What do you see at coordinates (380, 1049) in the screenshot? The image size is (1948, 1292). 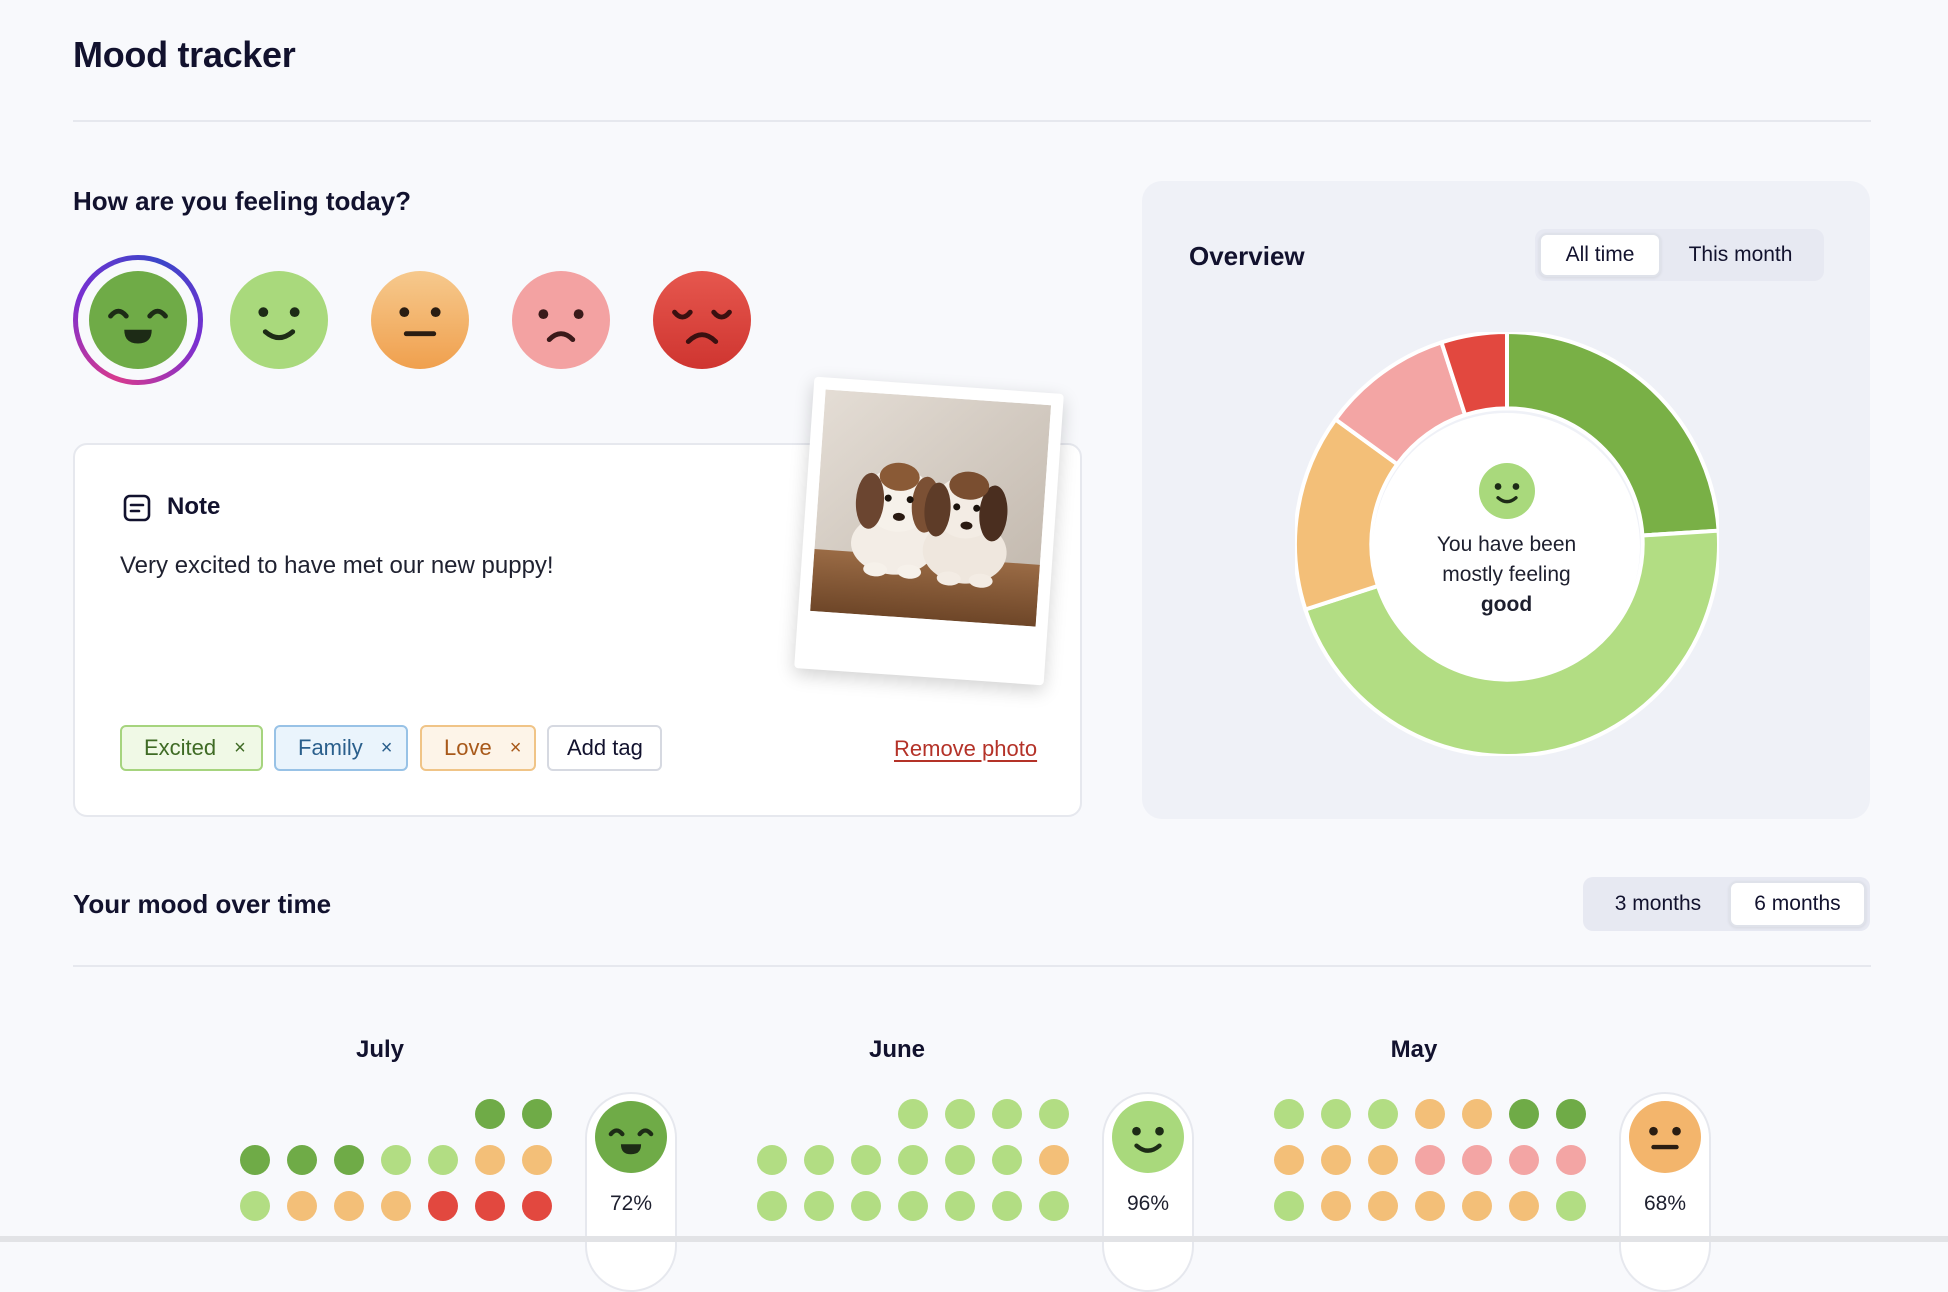 I see `month-label: July` at bounding box center [380, 1049].